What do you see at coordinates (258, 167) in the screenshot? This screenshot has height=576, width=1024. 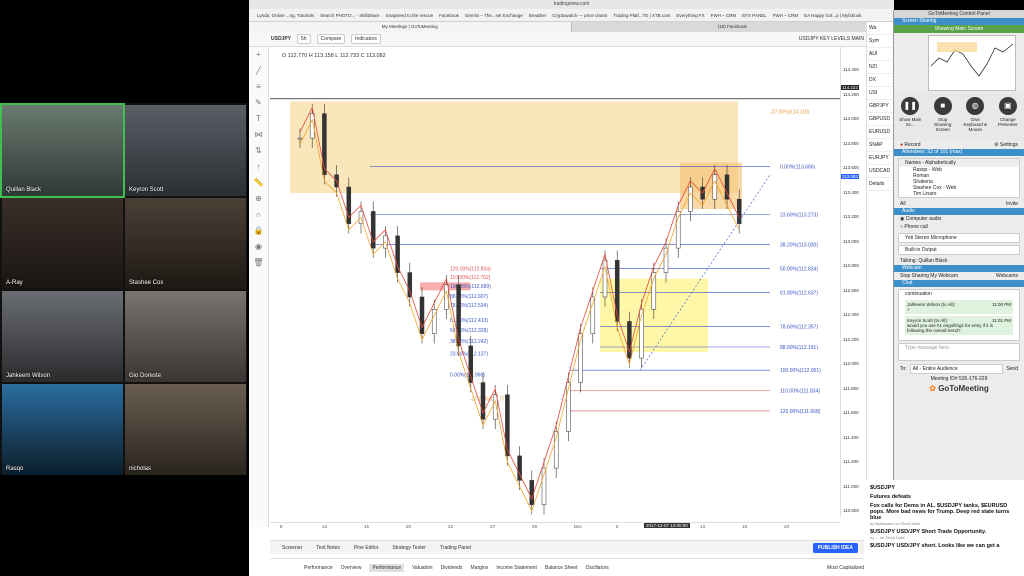 I see `arrow-icon: ↑` at bounding box center [258, 167].